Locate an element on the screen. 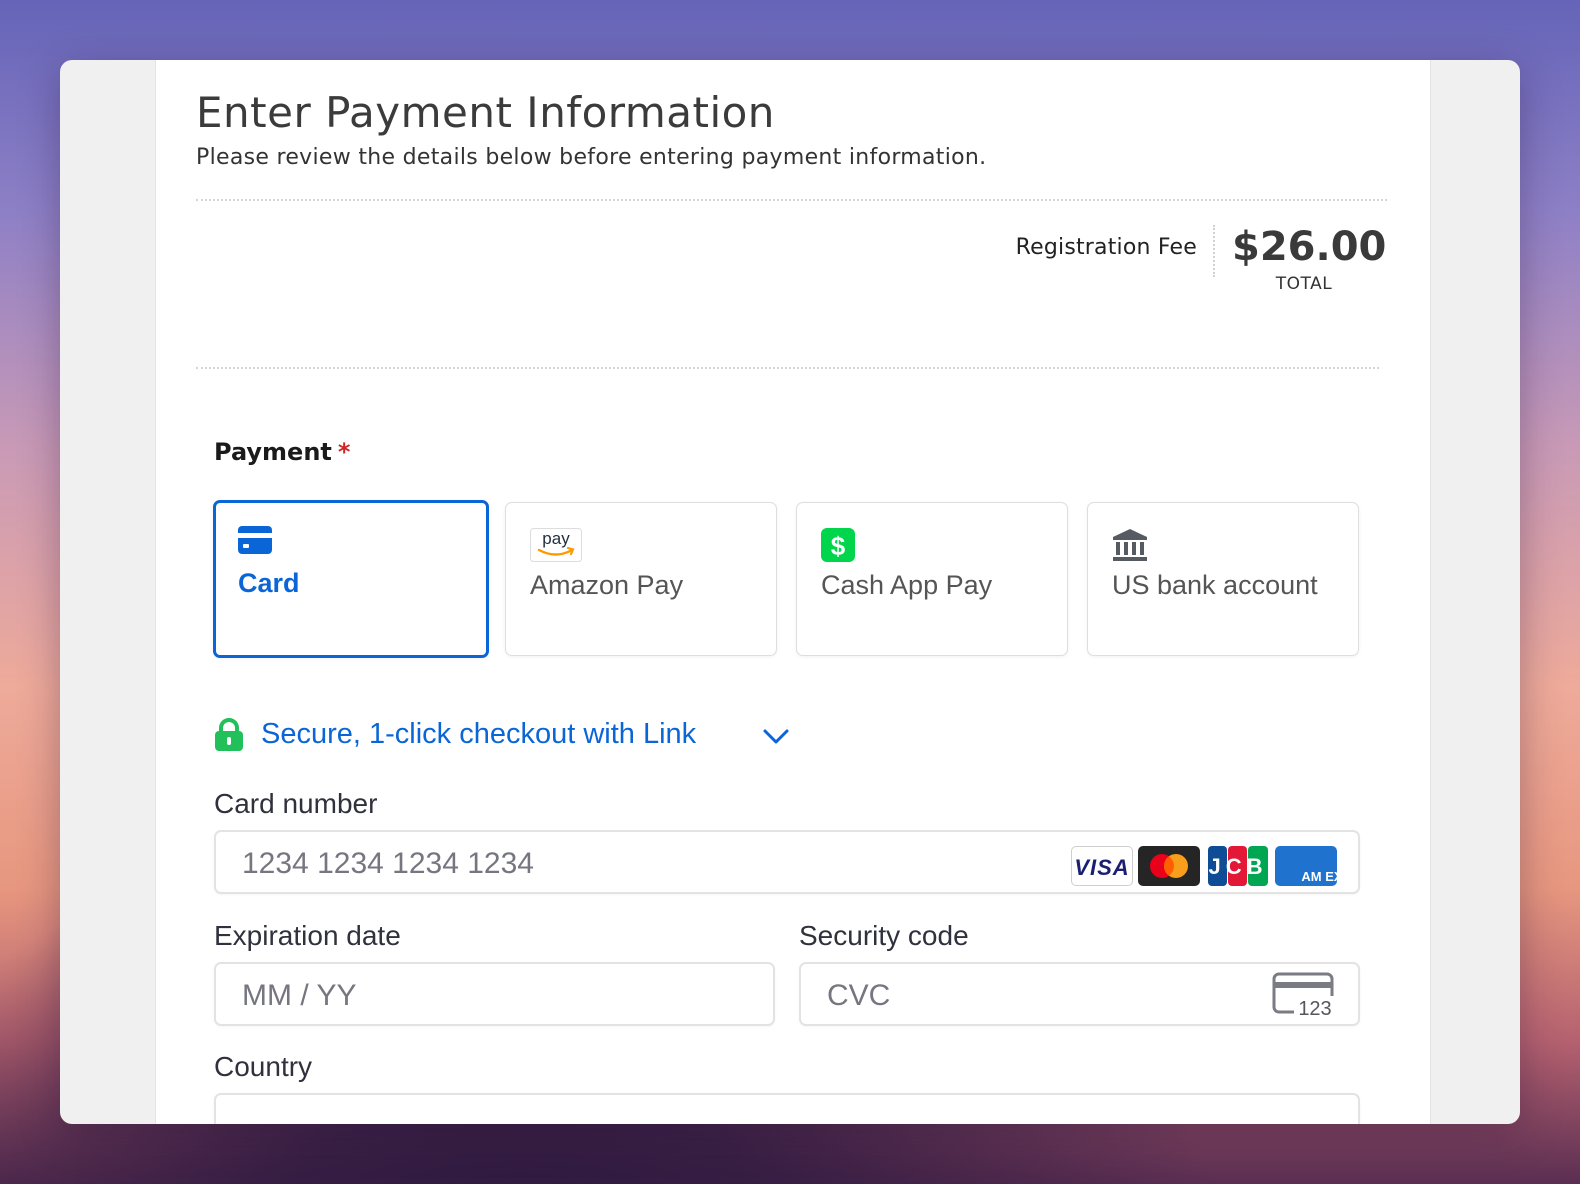  amazon-pay-icon: pay is located at coordinates (556, 547).